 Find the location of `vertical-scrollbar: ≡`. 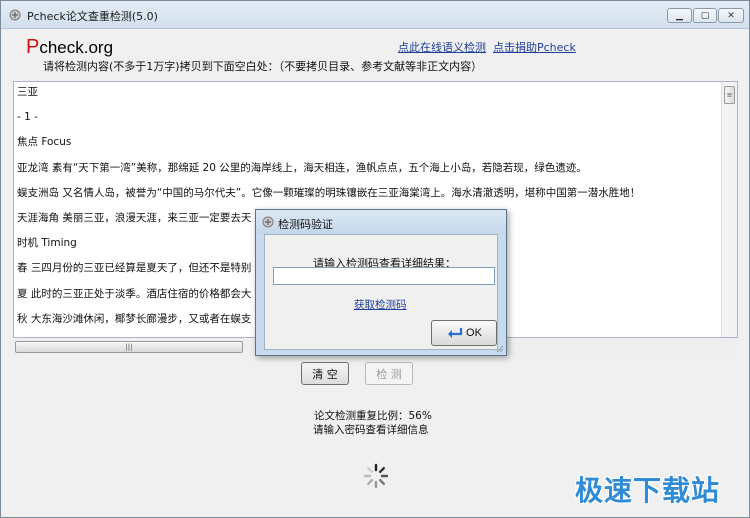

vertical-scrollbar: ≡ is located at coordinates (729, 209).